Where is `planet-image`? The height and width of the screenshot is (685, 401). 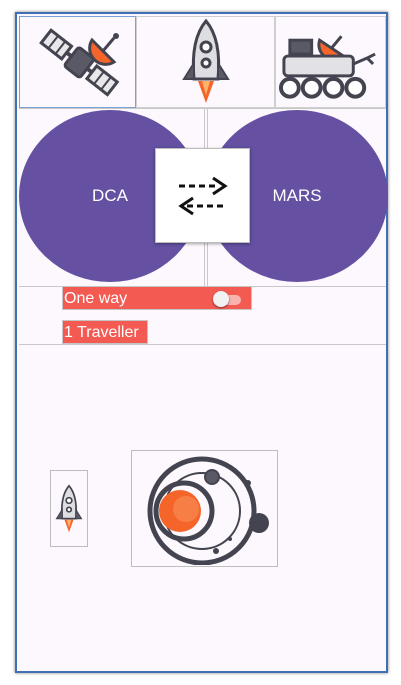 planet-image is located at coordinates (204, 508).